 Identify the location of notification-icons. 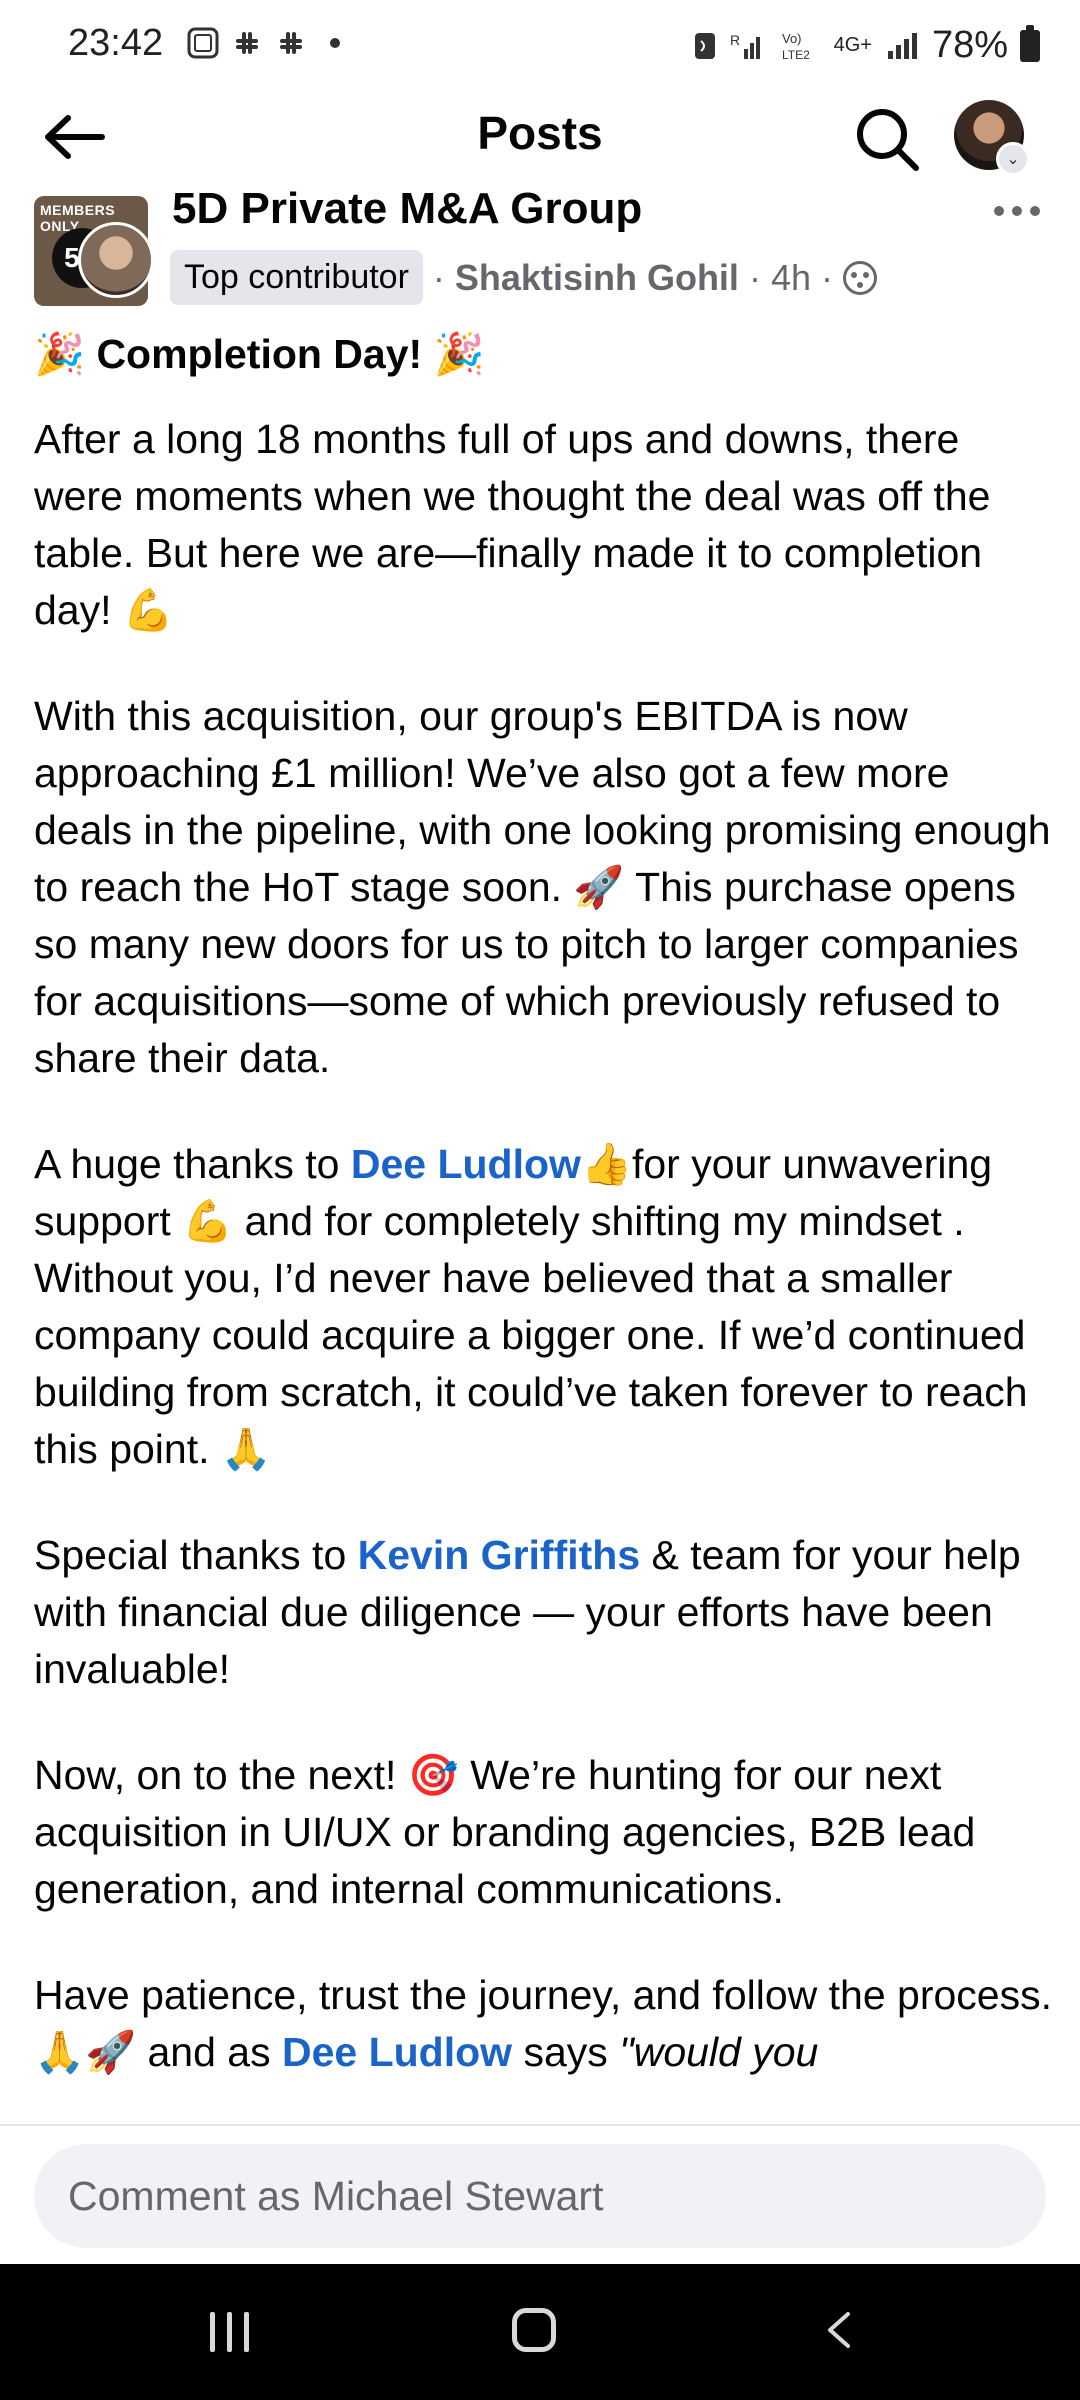
(263, 43).